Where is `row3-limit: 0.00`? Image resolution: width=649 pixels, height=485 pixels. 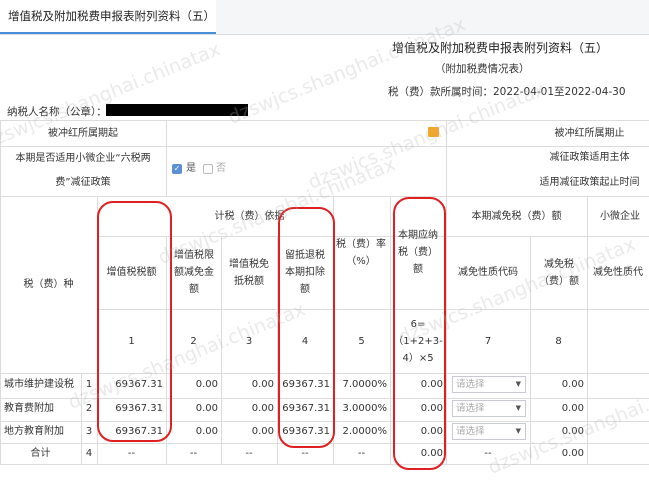
row3-limit: 0.00 is located at coordinates (206, 431).